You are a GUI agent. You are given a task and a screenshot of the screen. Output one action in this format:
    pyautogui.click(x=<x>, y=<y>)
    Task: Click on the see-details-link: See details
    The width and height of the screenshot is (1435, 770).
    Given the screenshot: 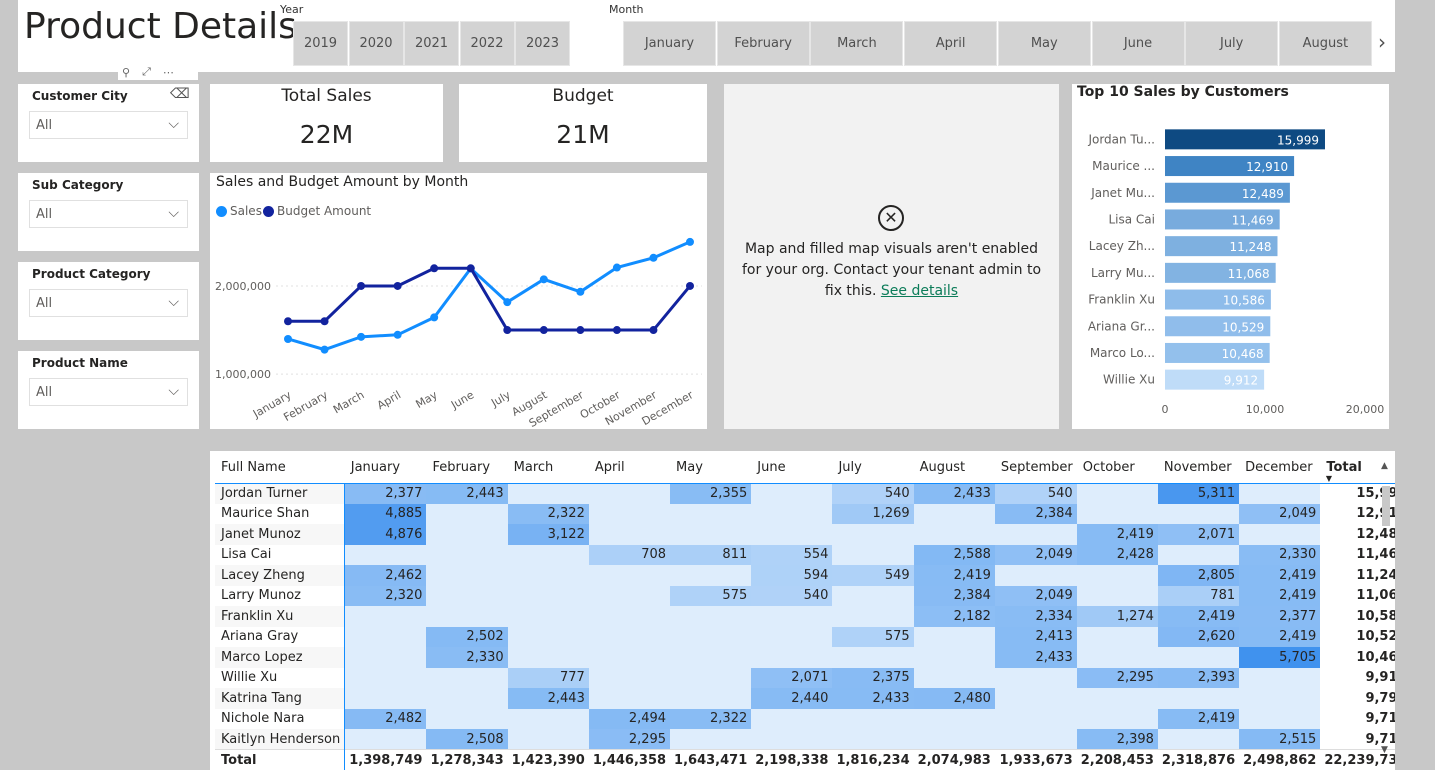 What is the action you would take?
    pyautogui.click(x=919, y=291)
    